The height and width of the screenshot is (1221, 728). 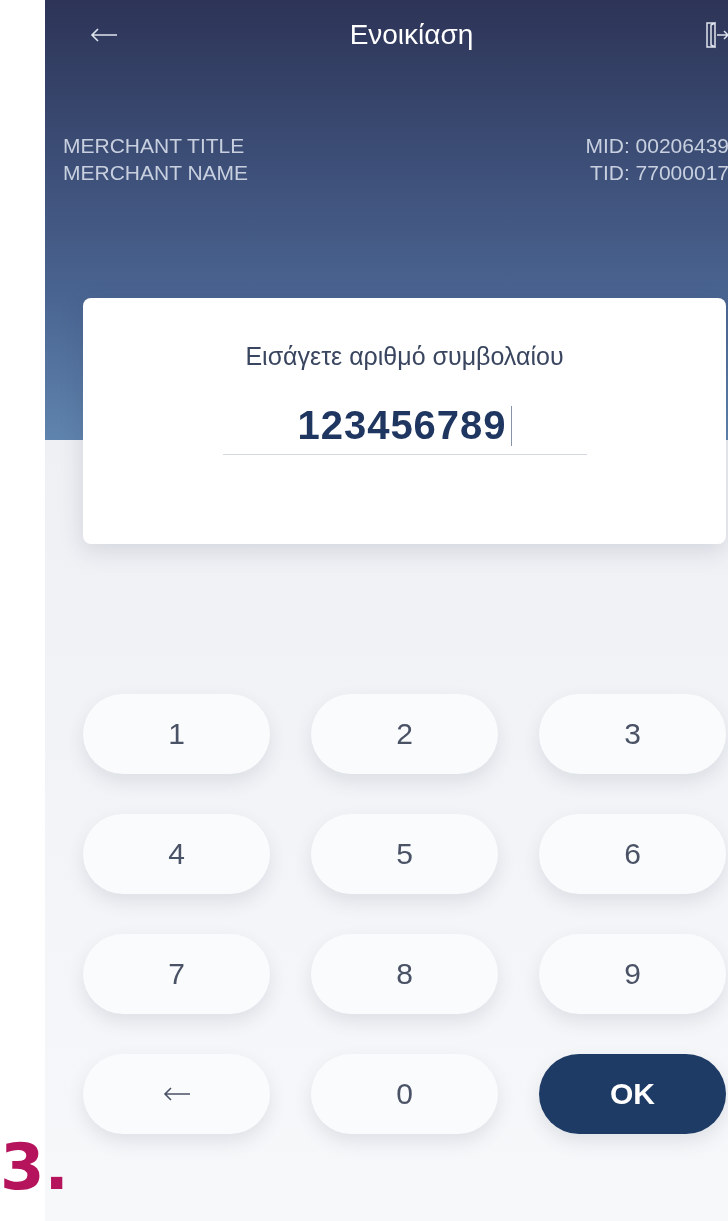 I want to click on digit-key: 6, so click(x=632, y=854).